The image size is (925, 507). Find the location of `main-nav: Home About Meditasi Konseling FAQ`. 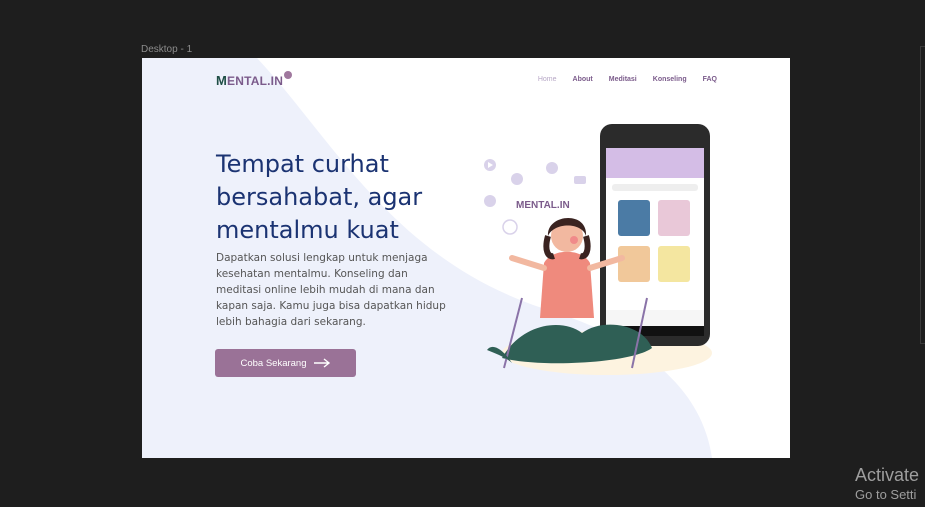

main-nav: Home About Meditasi Konseling FAQ is located at coordinates (627, 79).